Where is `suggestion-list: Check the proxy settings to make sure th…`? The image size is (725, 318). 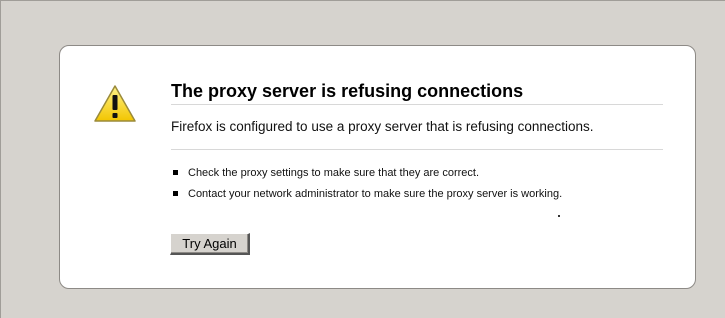 suggestion-list: Check the proxy settings to make sure th… is located at coordinates (367, 187).